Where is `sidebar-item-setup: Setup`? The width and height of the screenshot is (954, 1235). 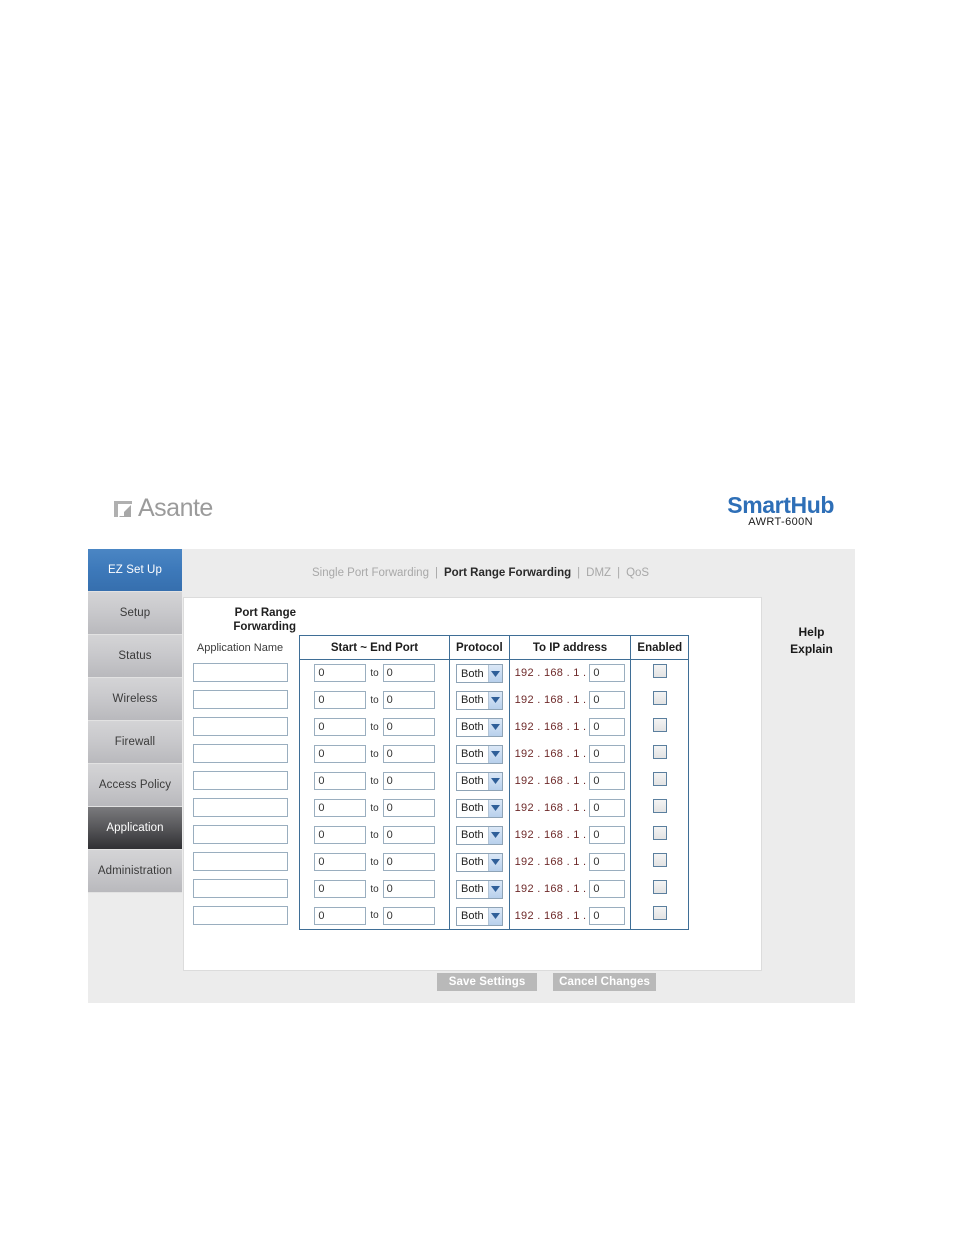
sidebar-item-setup: Setup is located at coordinates (135, 613).